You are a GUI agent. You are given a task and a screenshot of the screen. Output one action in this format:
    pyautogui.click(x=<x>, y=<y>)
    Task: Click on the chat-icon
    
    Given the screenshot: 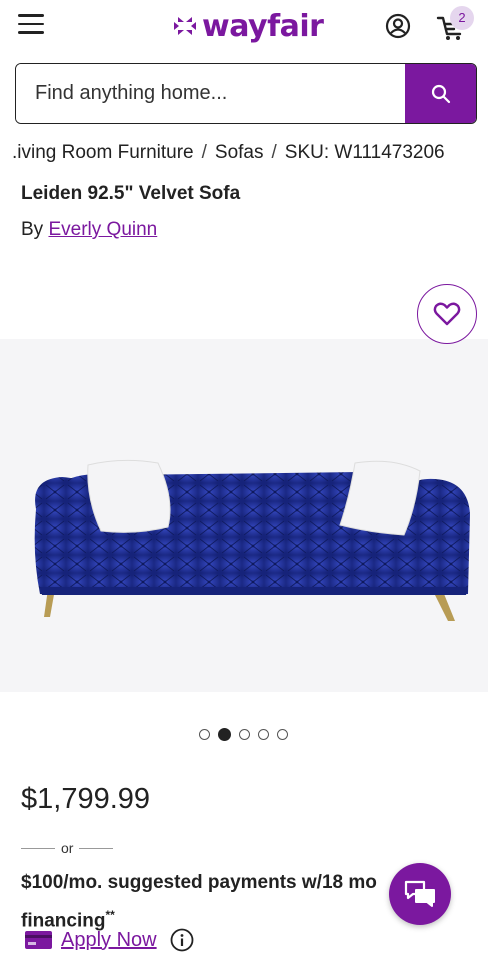 What is the action you would take?
    pyautogui.click(x=419, y=893)
    